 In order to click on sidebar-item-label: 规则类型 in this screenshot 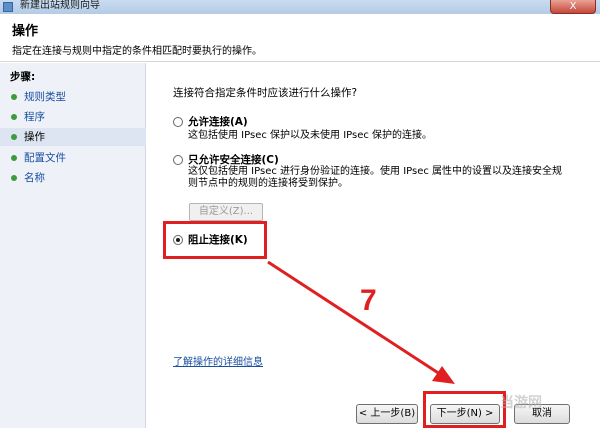, I will do `click(45, 97)`.